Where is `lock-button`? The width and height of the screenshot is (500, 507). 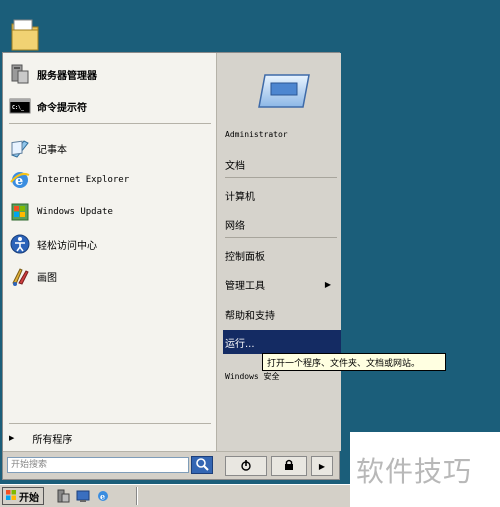
lock-button is located at coordinates (289, 466).